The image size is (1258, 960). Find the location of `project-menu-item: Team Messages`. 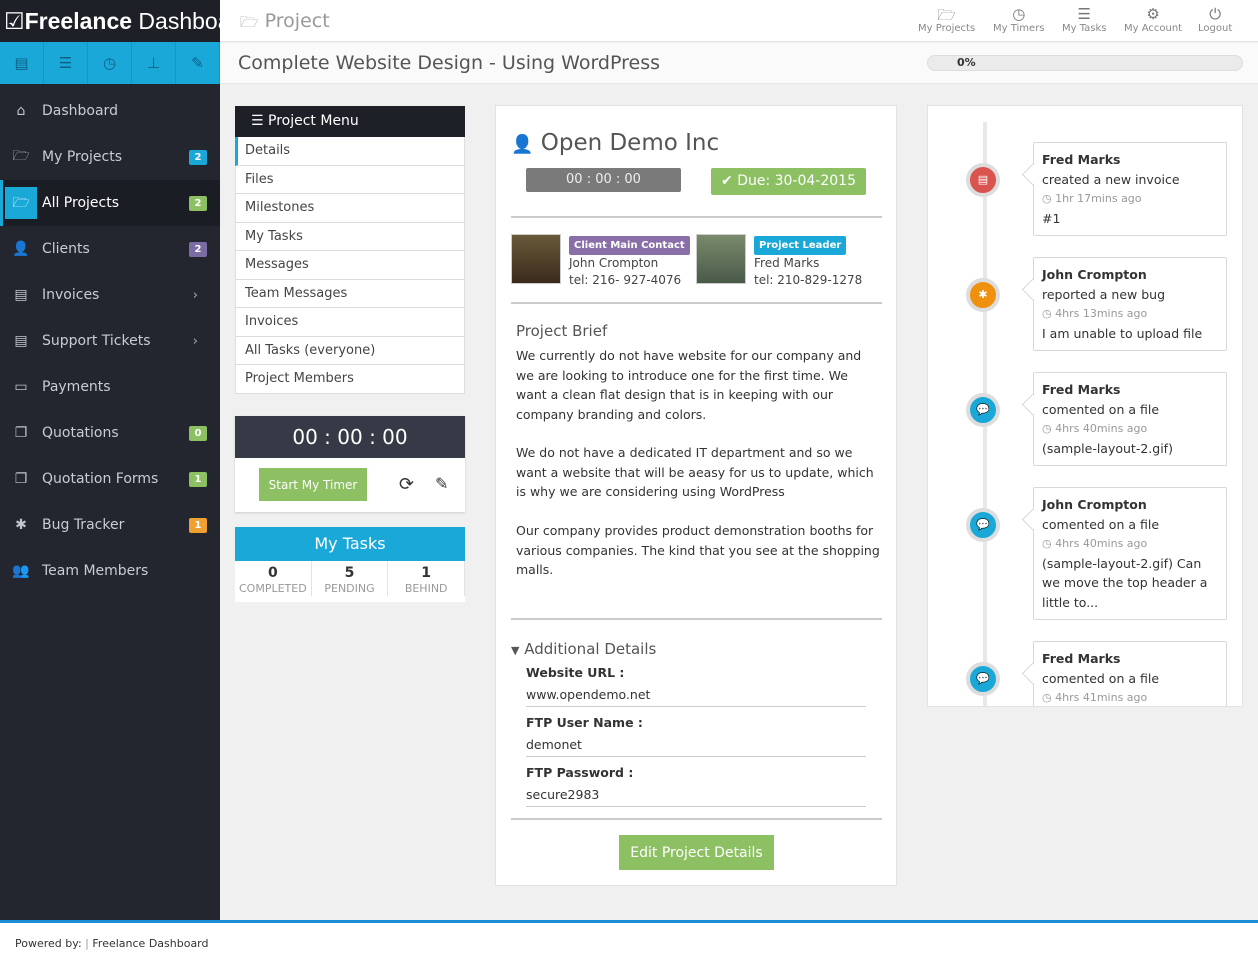

project-menu-item: Team Messages is located at coordinates (350, 293).